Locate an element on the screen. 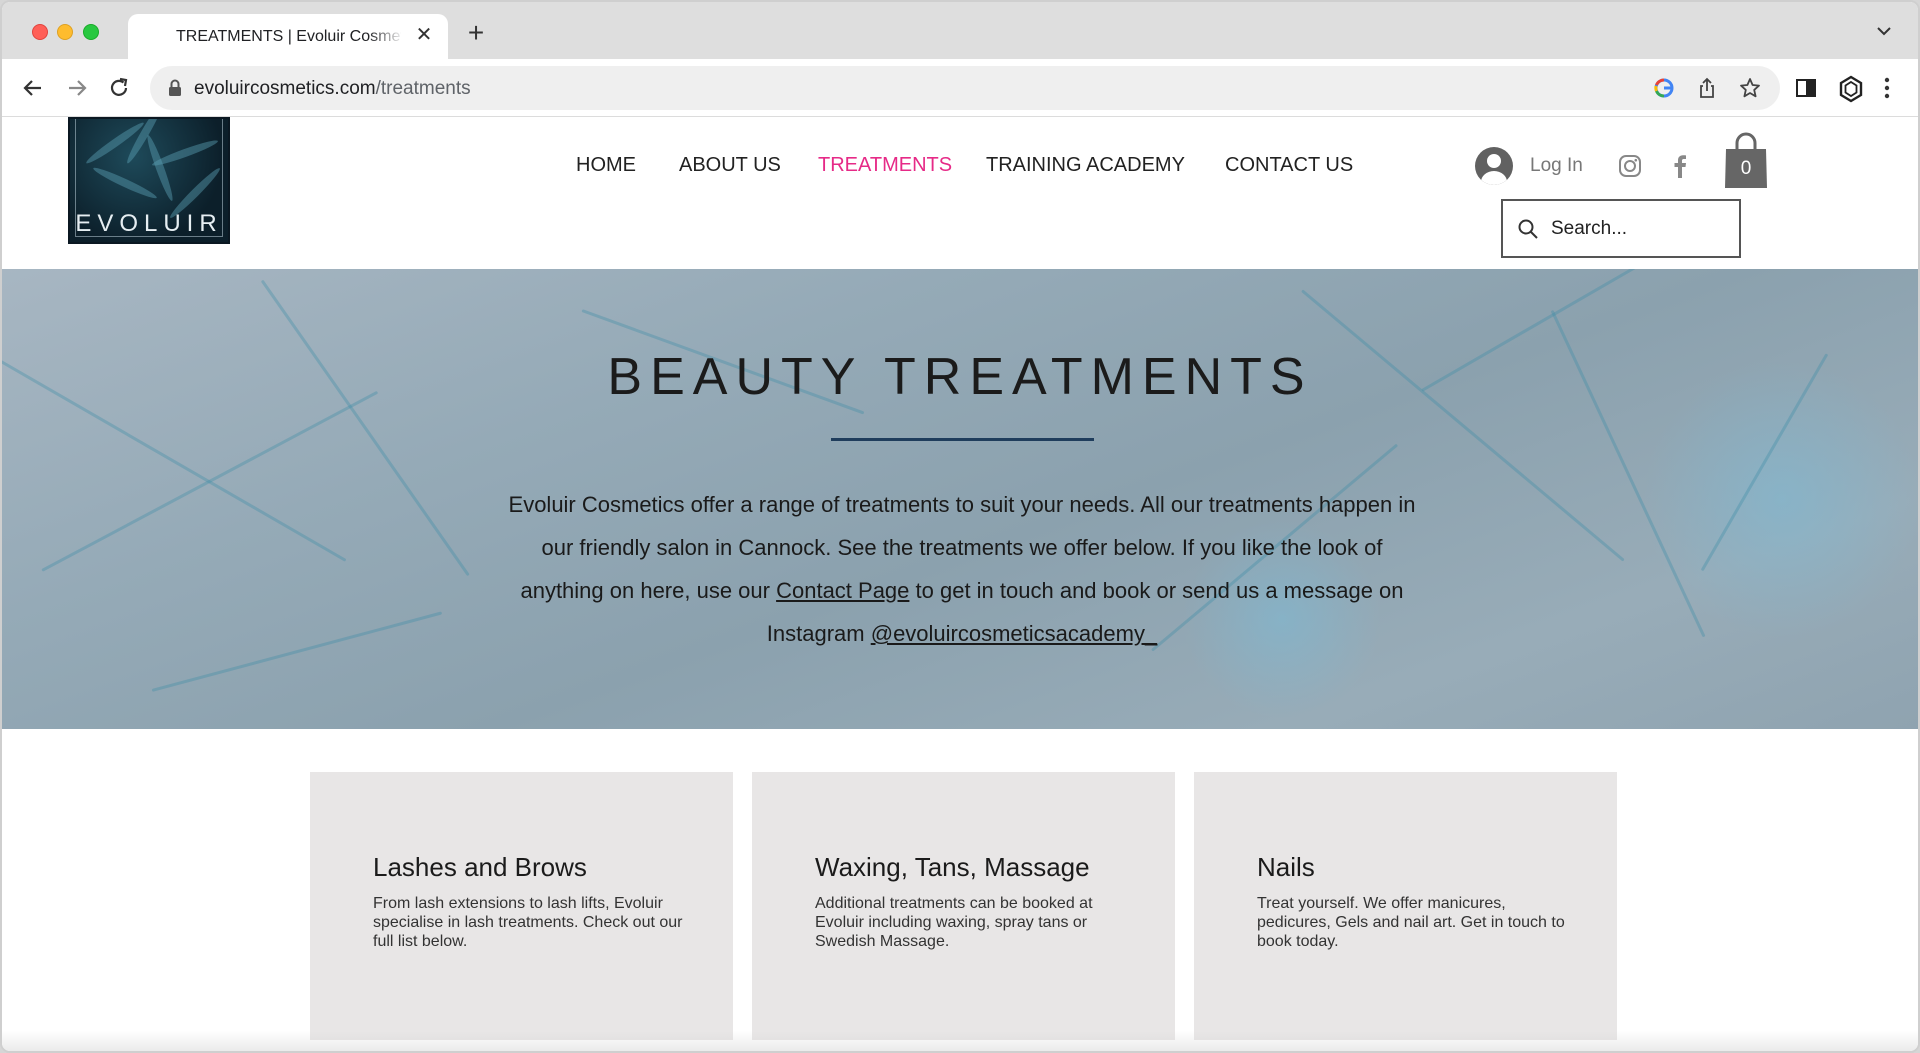  active-tab: TREATMENTS | Evoluir Cosmetics ✕ is located at coordinates (288, 37).